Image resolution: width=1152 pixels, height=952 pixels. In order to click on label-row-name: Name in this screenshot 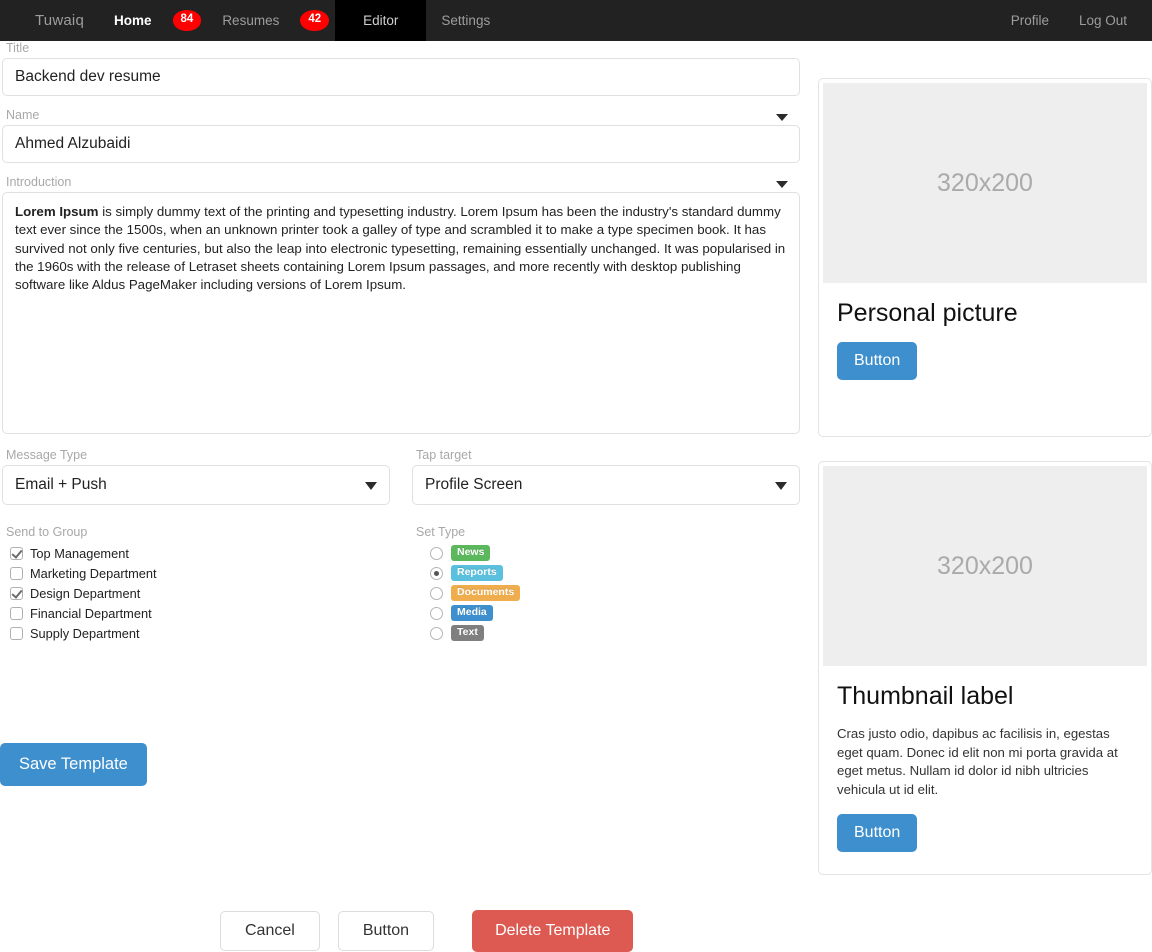, I will do `click(406, 116)`.